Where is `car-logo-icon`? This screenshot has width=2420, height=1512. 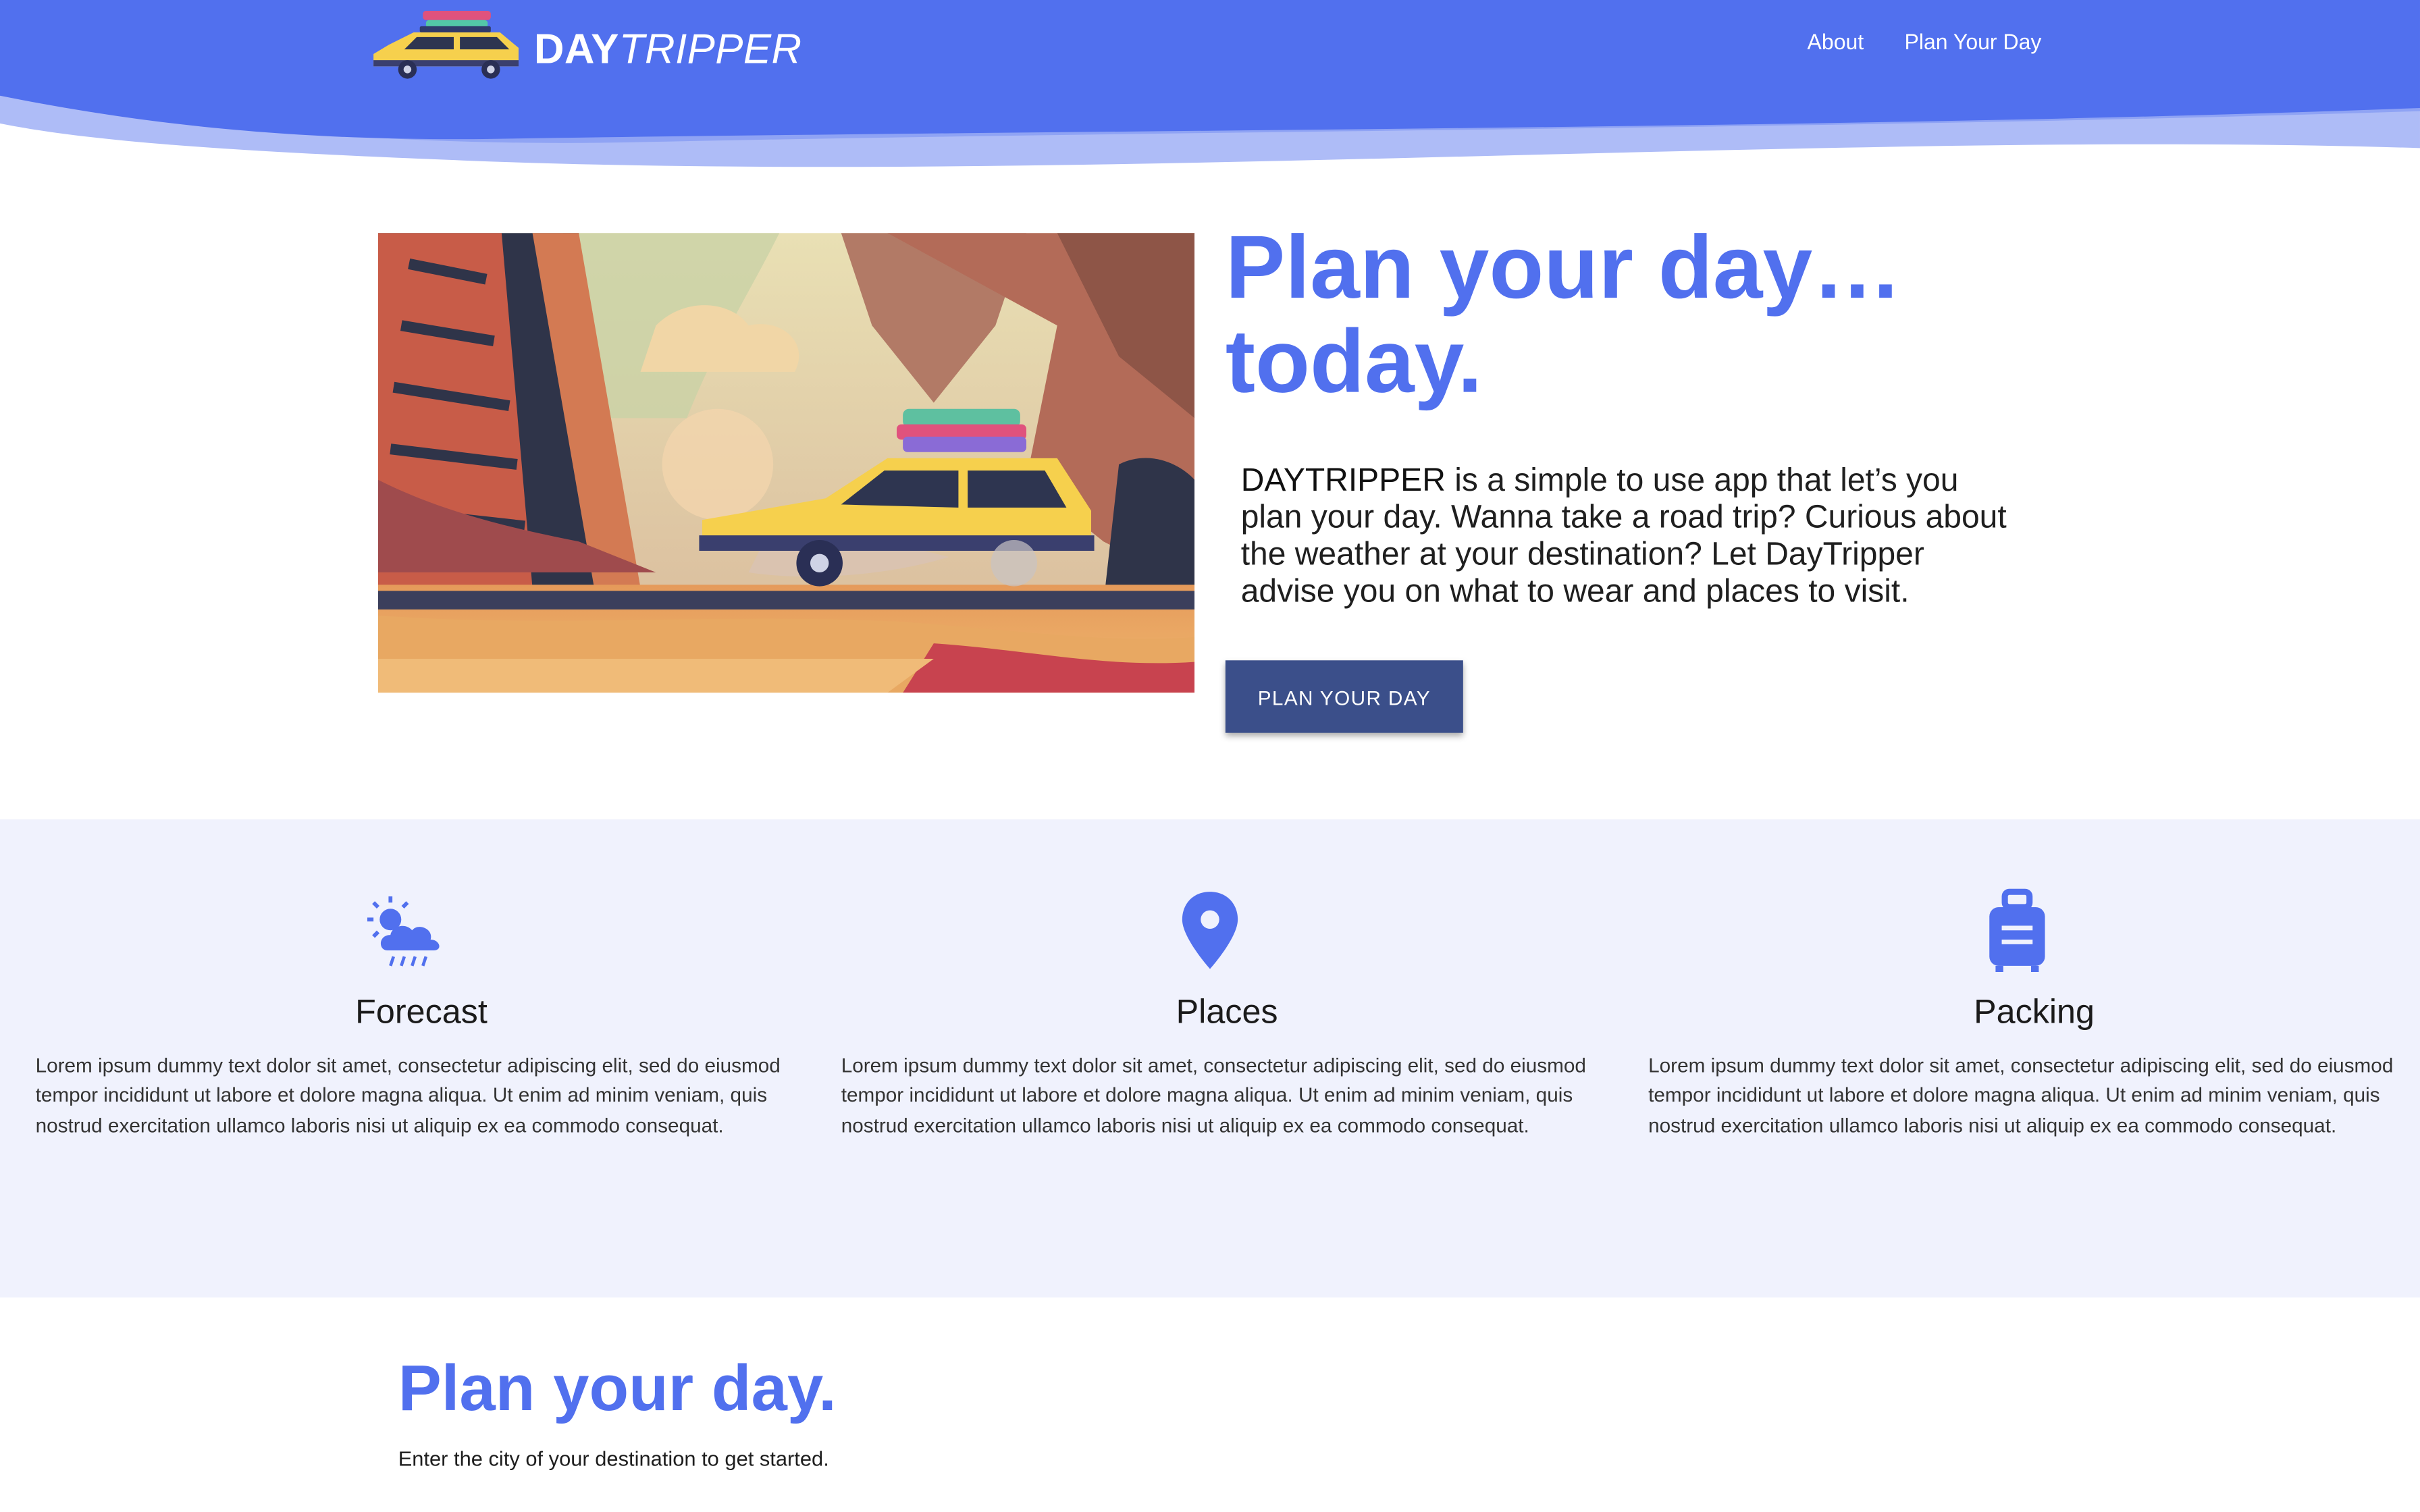
car-logo-icon is located at coordinates (446, 44).